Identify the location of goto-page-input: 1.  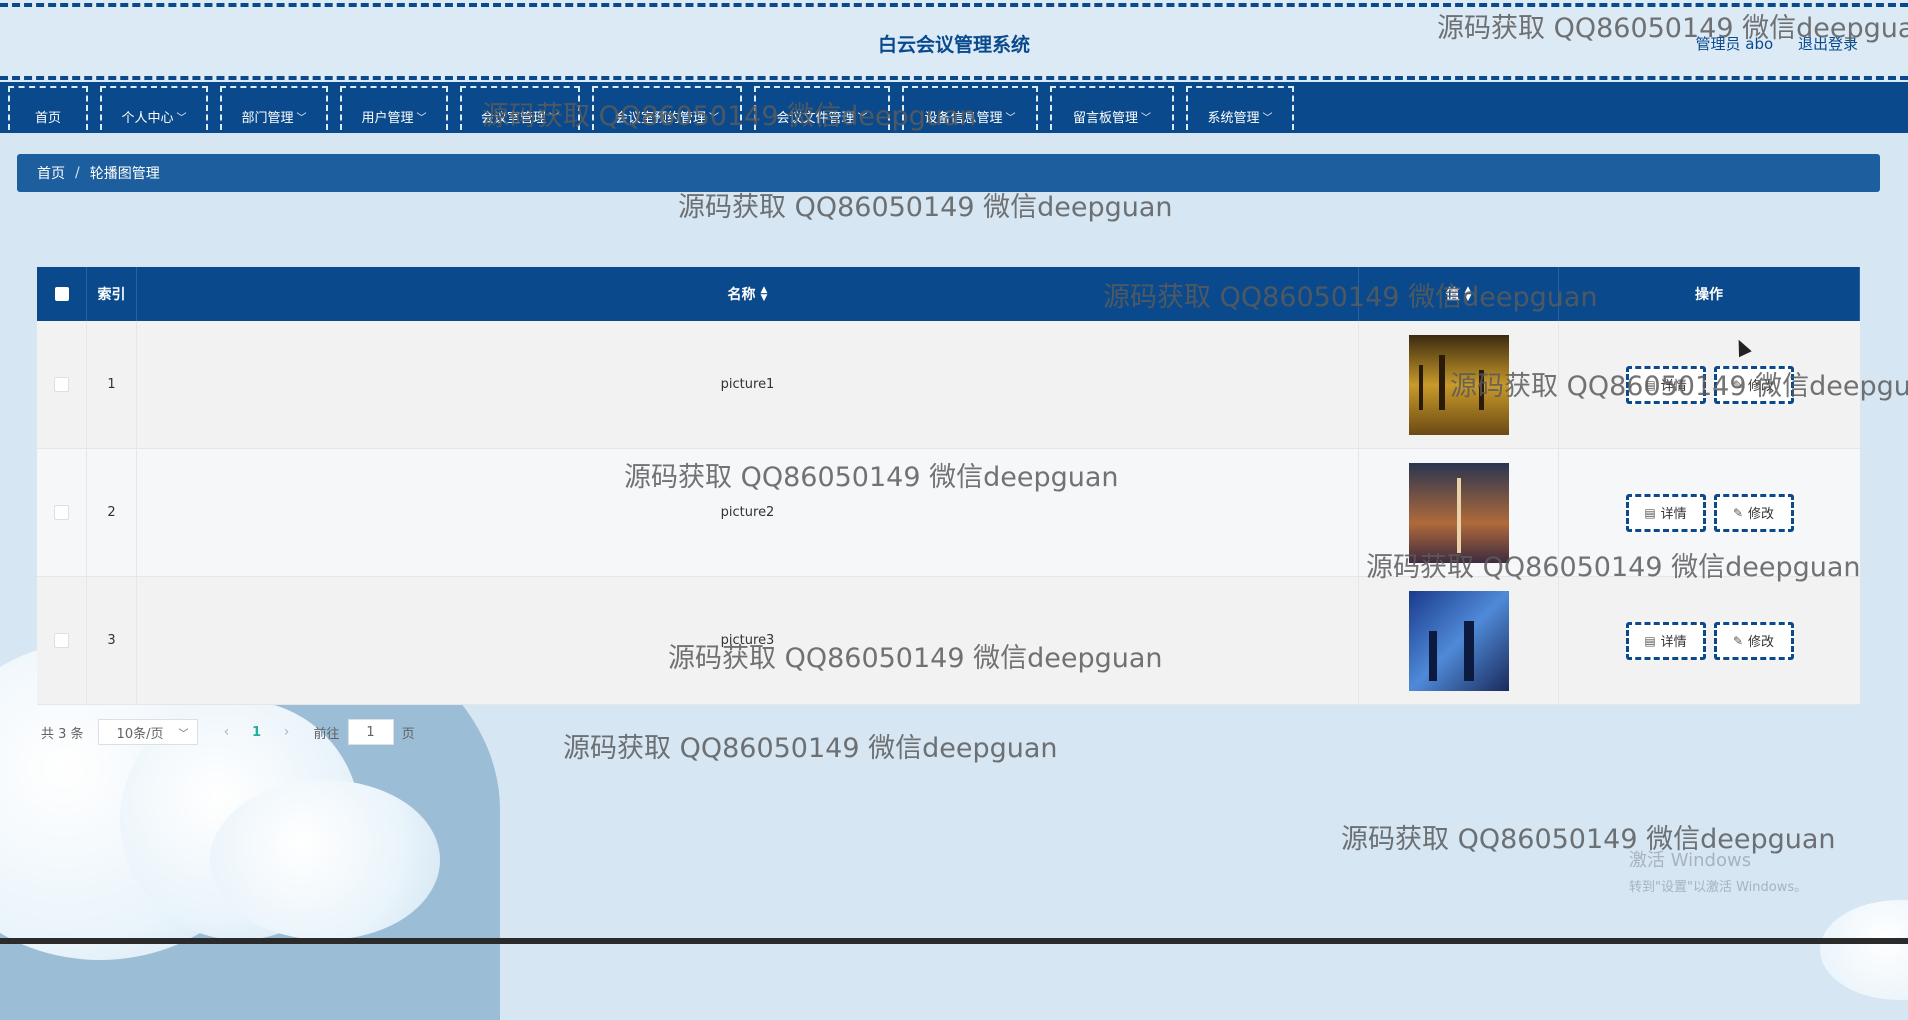
(370, 732).